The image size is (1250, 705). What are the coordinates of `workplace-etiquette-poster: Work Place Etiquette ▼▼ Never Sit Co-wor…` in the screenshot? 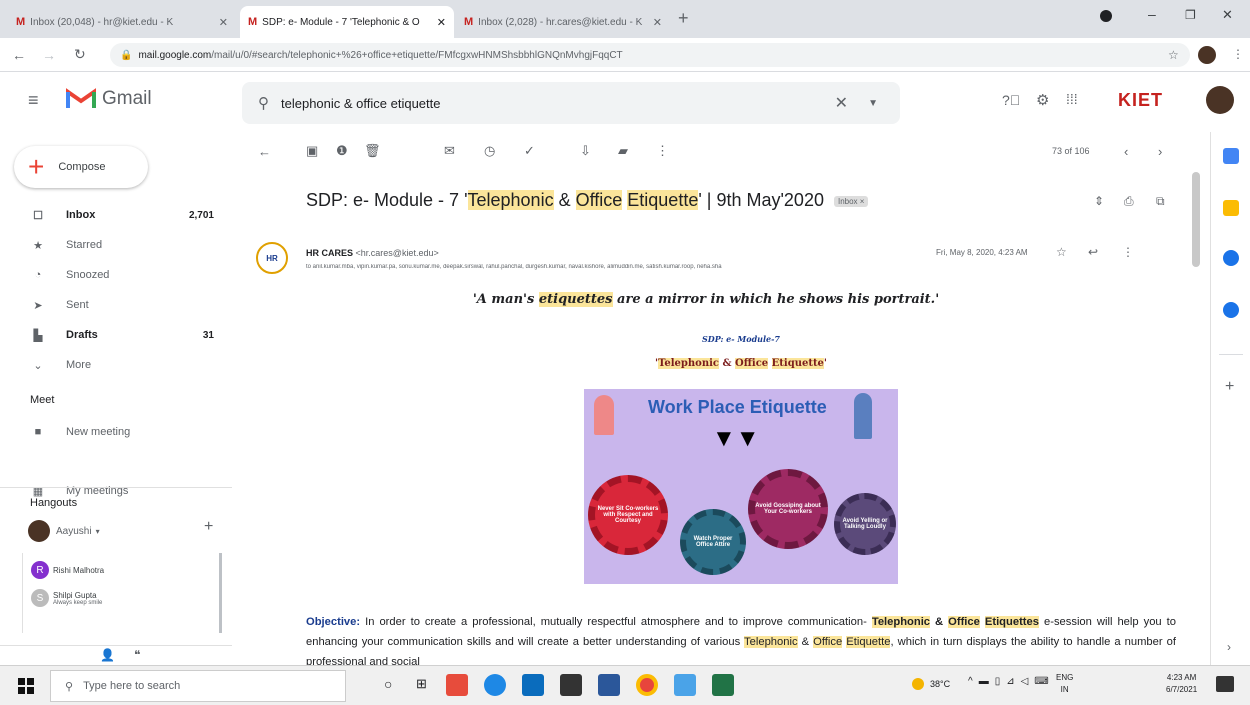 It's located at (741, 486).